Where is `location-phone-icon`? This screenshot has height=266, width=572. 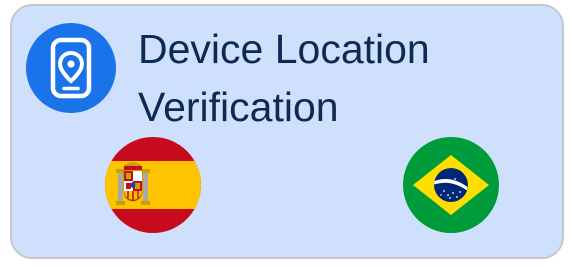 location-phone-icon is located at coordinates (71, 68).